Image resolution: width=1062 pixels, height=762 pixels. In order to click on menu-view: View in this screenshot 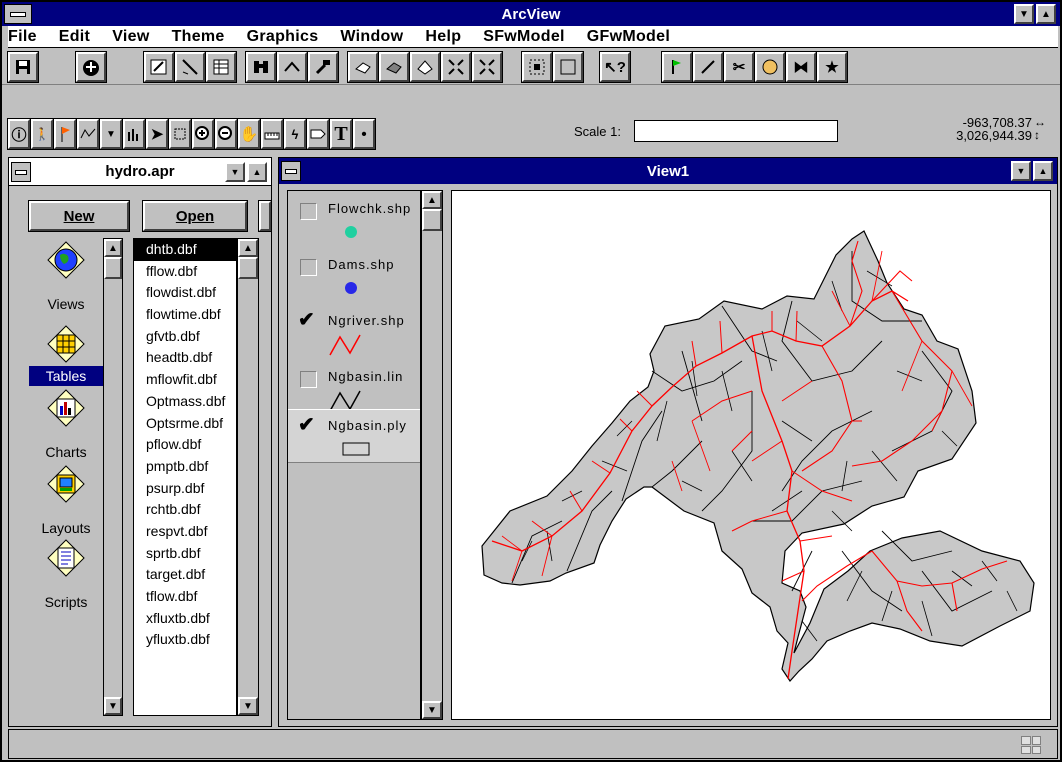, I will do `click(130, 37)`.